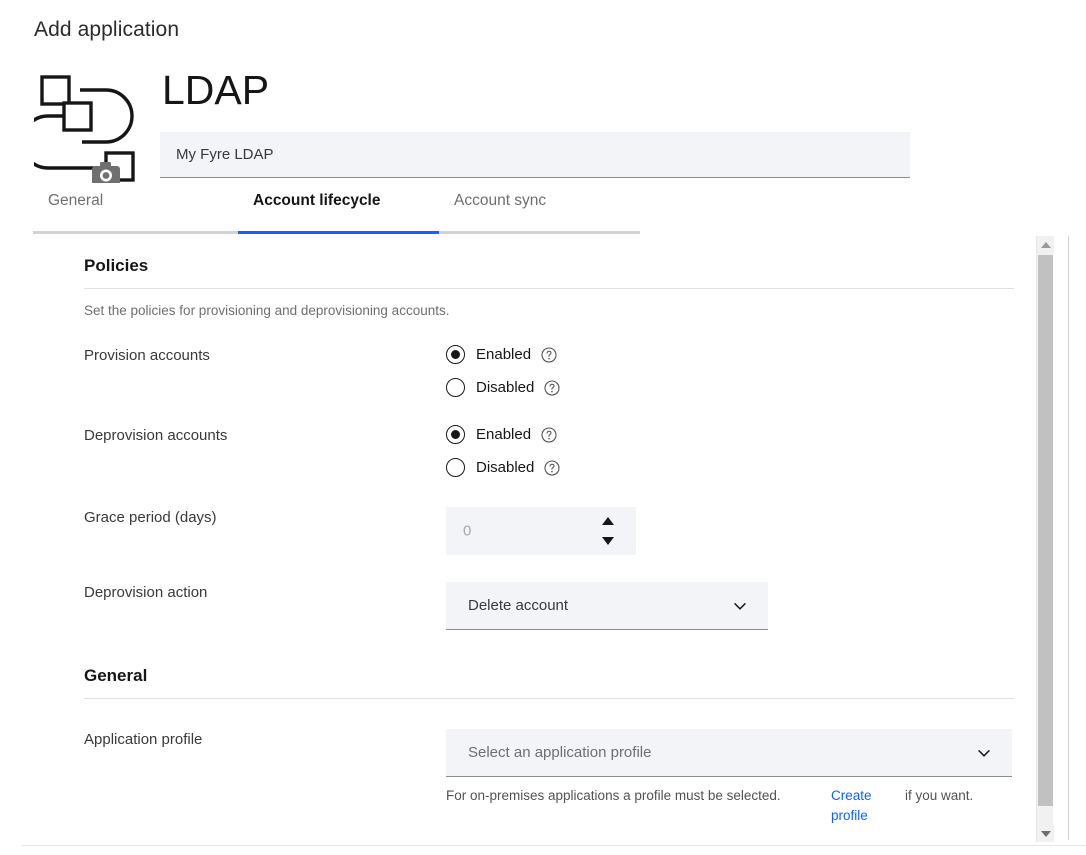  What do you see at coordinates (504, 354) in the screenshot?
I see `provision-enabled-label: Enabled` at bounding box center [504, 354].